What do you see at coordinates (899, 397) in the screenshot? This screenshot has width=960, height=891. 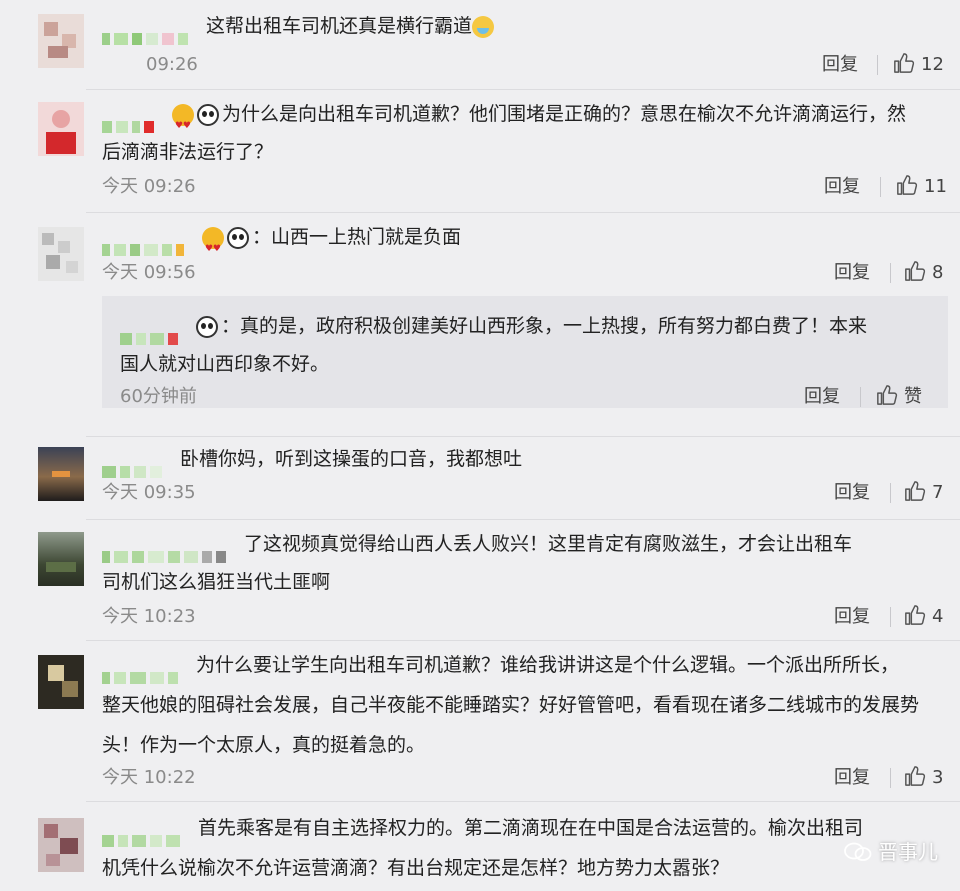 I see `sub-like-button: 赞` at bounding box center [899, 397].